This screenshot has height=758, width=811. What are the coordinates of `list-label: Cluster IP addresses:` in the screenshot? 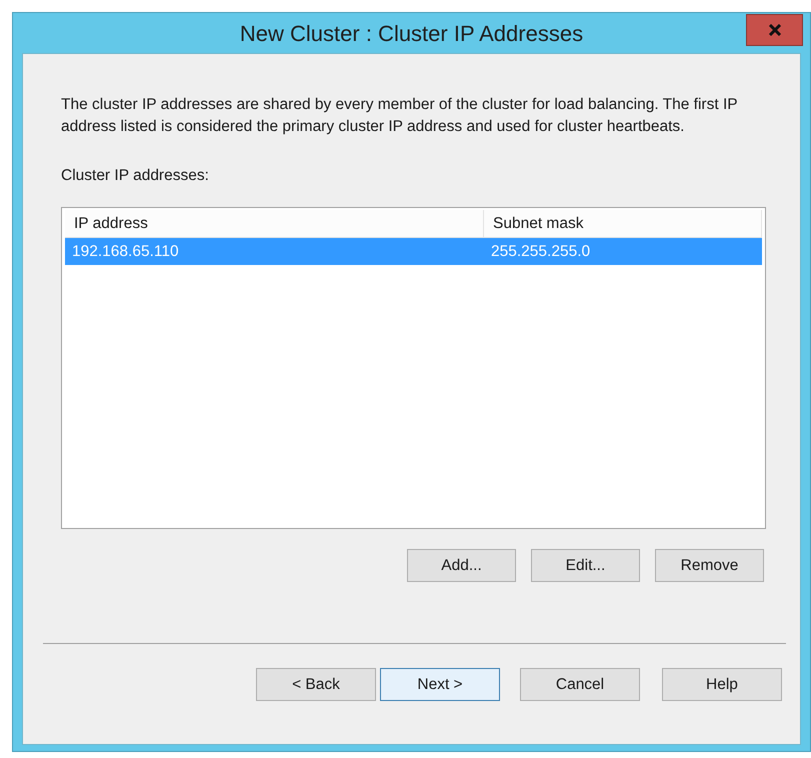 It's located at (135, 176).